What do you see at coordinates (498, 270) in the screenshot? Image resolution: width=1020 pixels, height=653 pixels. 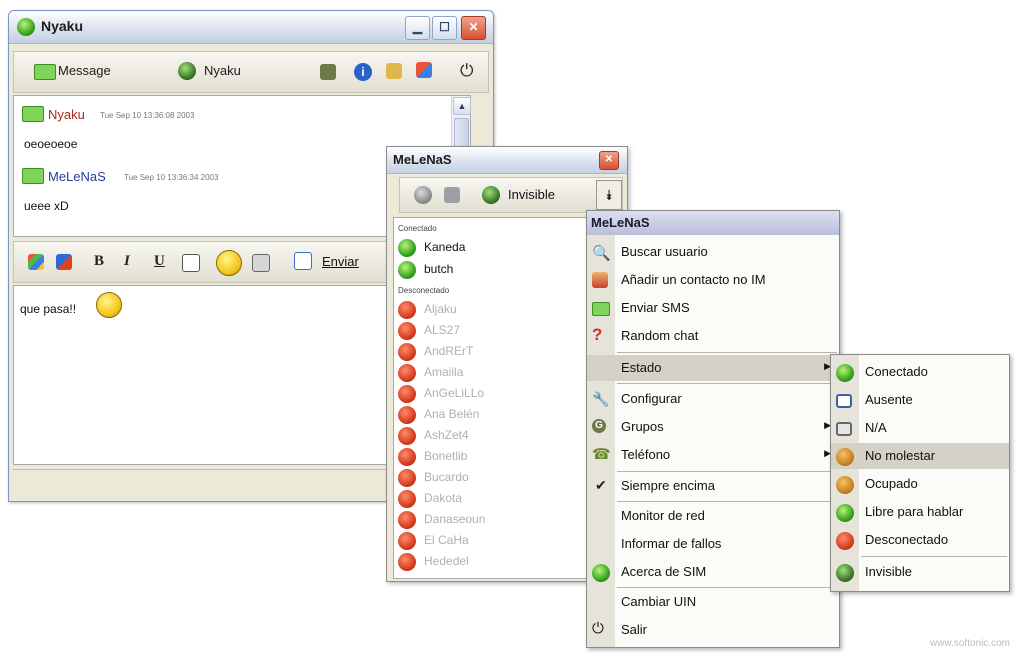 I see `contact-item: butch` at bounding box center [498, 270].